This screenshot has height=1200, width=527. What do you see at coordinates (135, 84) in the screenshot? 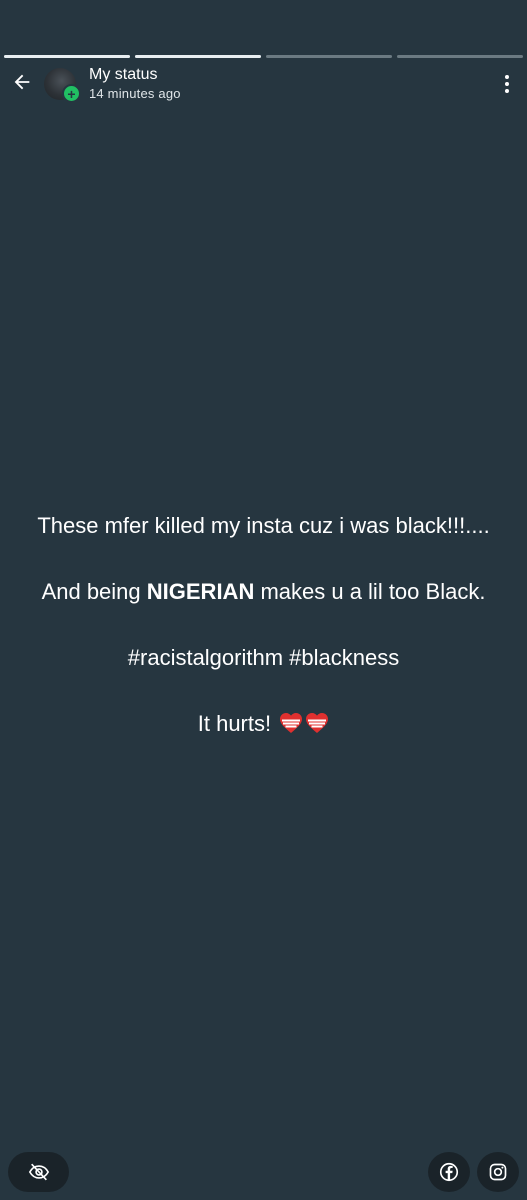
I see `status-title-block: My status 14 minutes ago` at bounding box center [135, 84].